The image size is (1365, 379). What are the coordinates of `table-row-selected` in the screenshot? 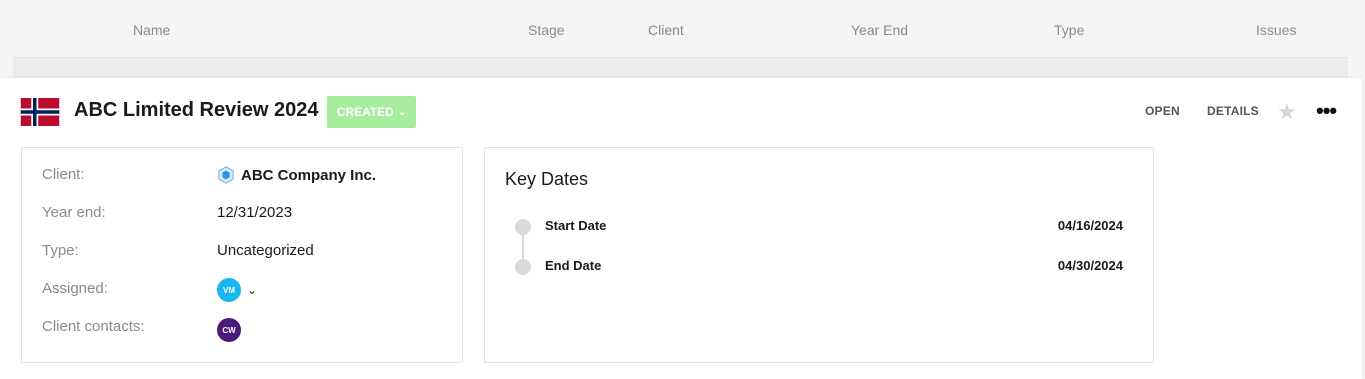 It's located at (680, 68).